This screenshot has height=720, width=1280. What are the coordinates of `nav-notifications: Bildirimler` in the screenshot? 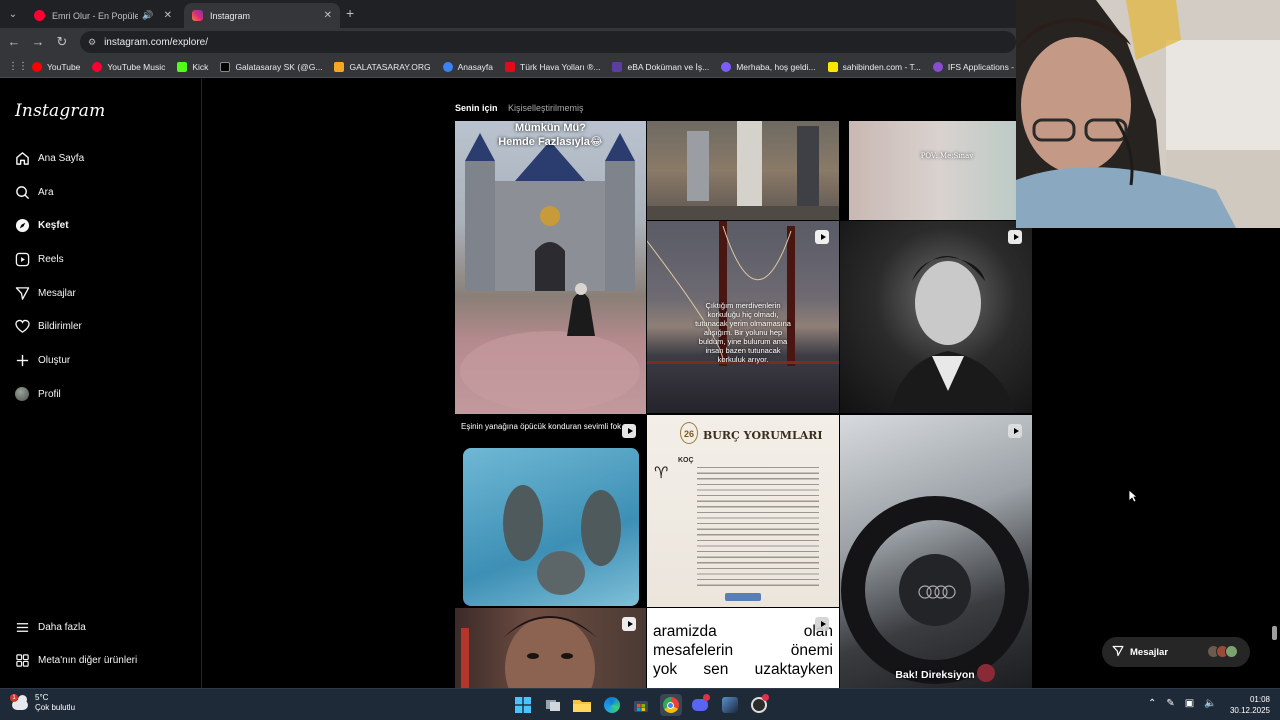 It's located at (48, 326).